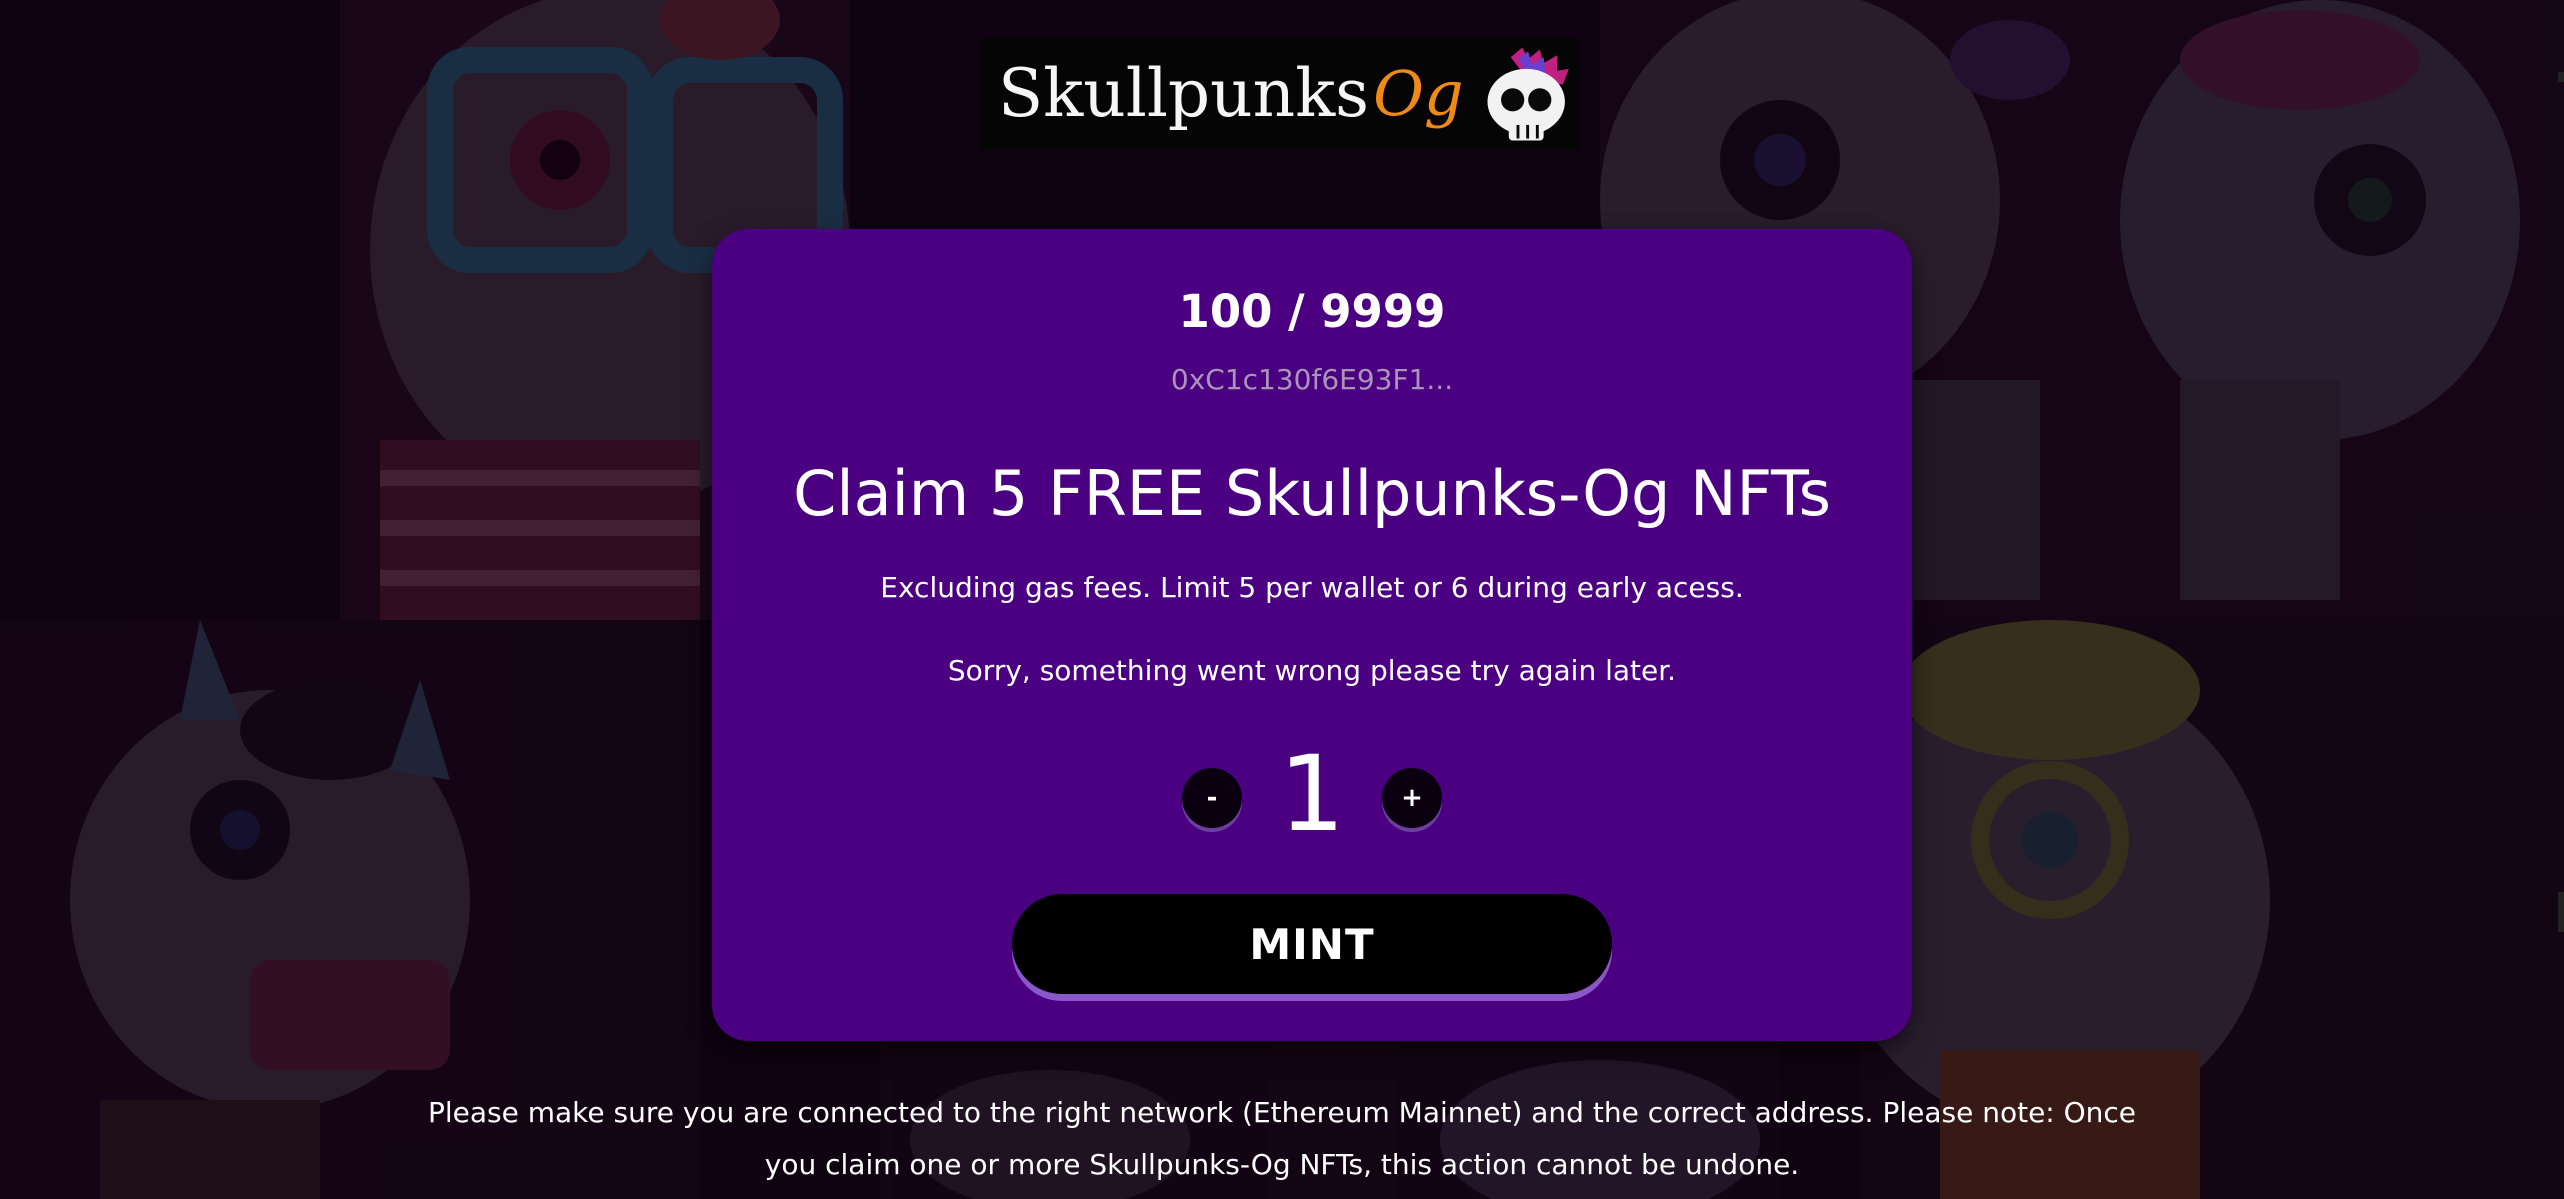  I want to click on brand-logo: Skullpunks Og, so click(1280, 94).